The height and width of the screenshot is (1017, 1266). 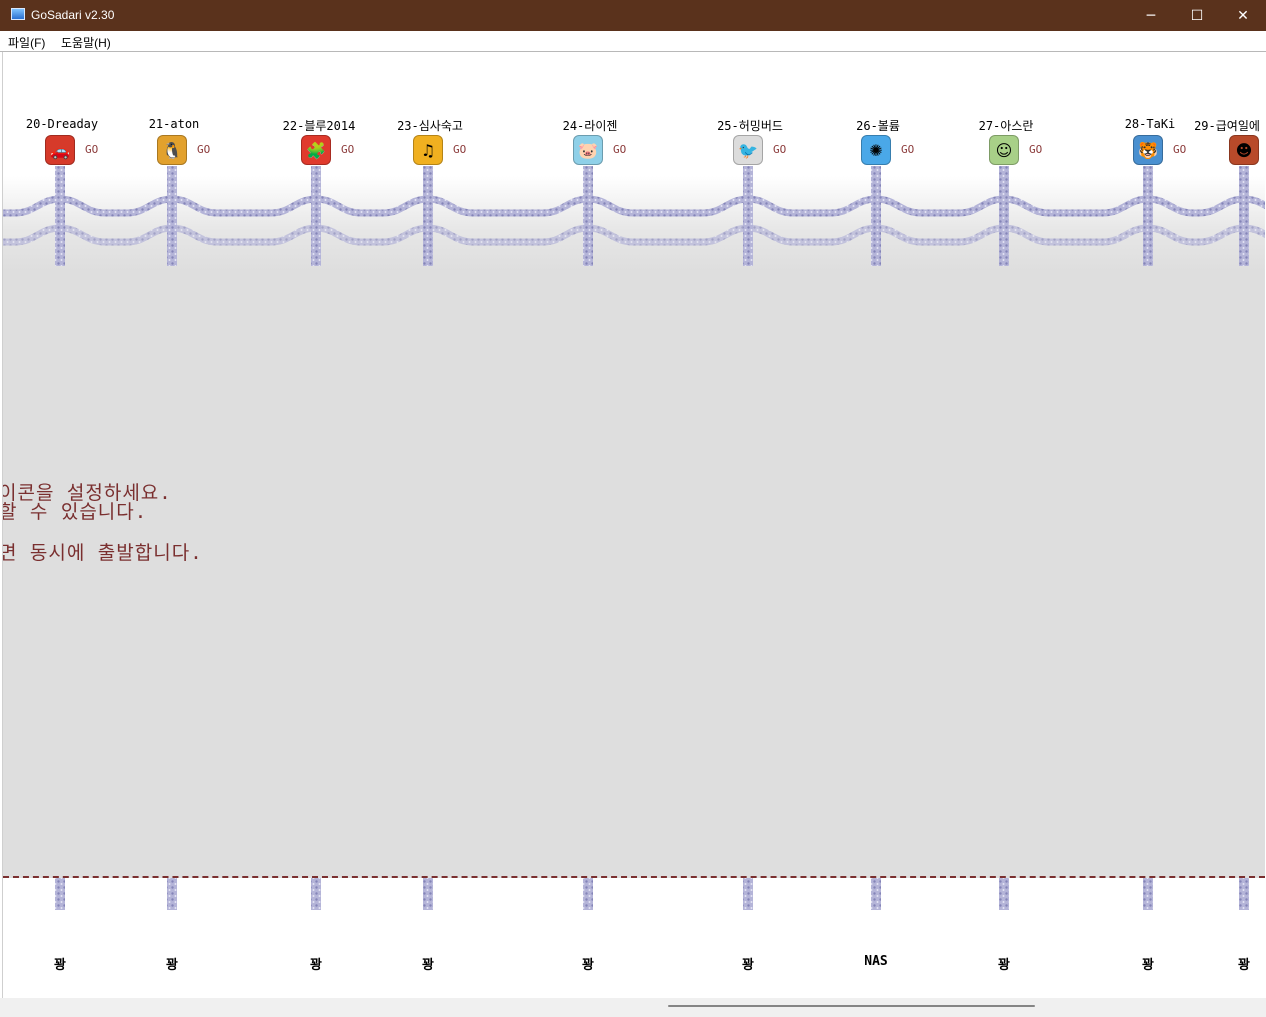 What do you see at coordinates (75, 512) in the screenshot?
I see `instruction-line-2: 할 수 있습니다.` at bounding box center [75, 512].